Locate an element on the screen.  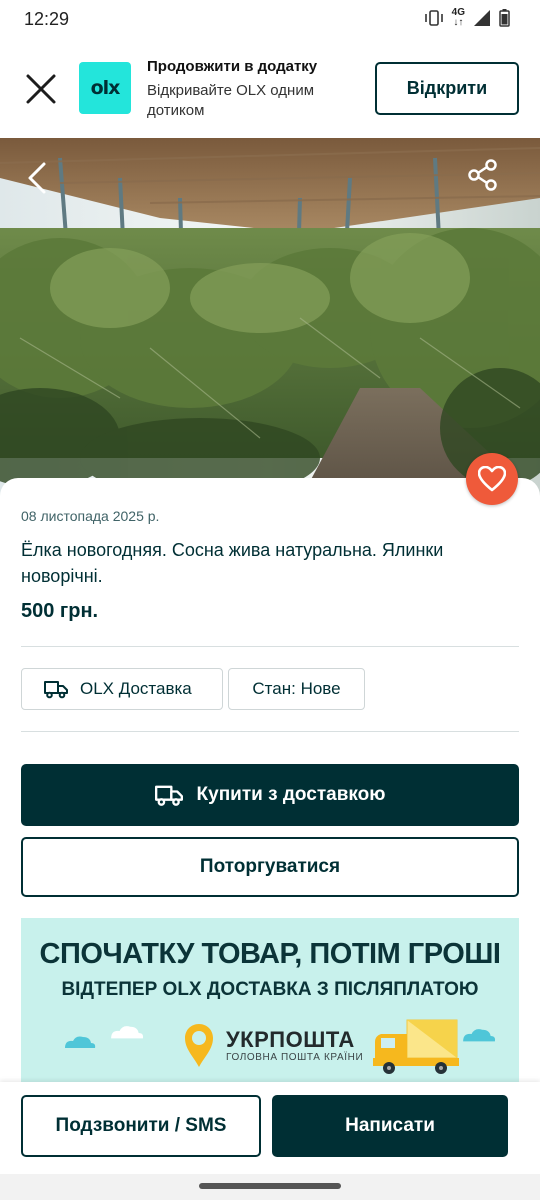
vibrate-icon is located at coordinates (433, 18).